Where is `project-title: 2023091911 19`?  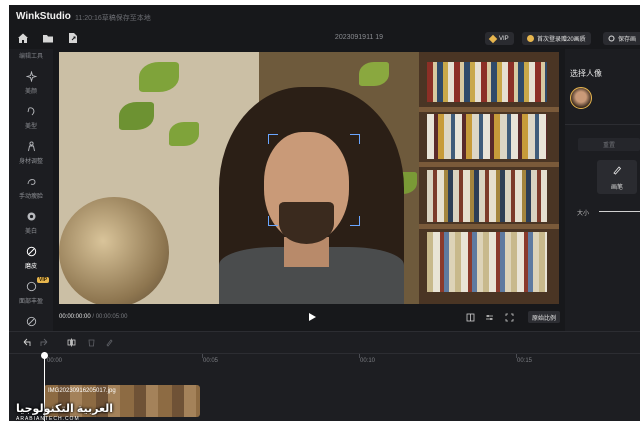
project-title: 2023091911 19 is located at coordinates (359, 37).